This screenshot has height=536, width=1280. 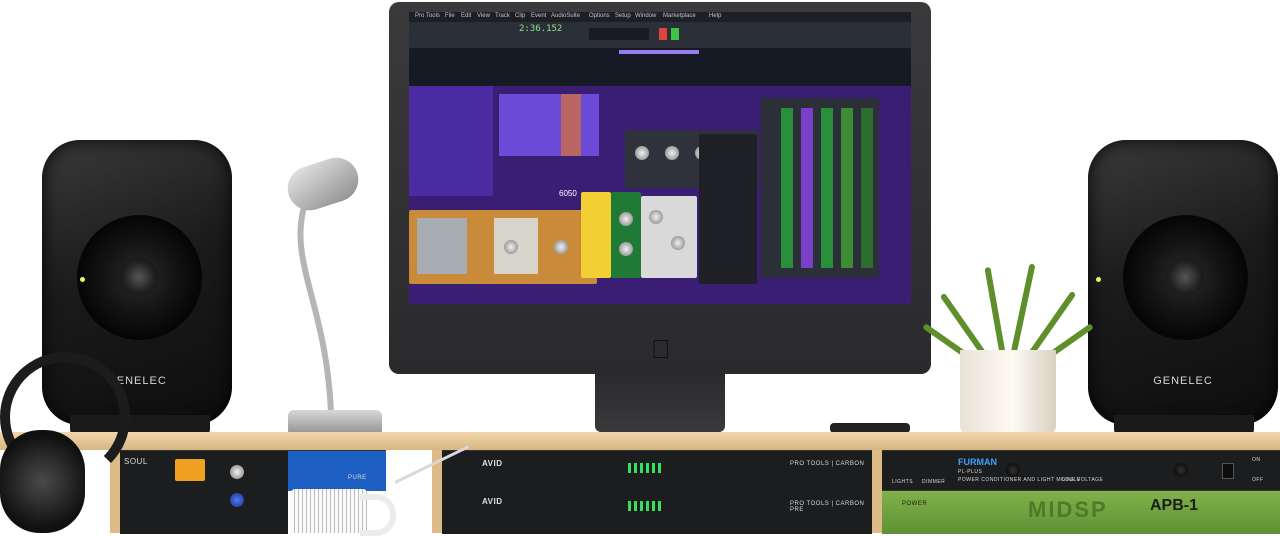 I want to click on carbon-pre-label: PRO TOOLS | CARBON PRE, so click(x=827, y=507).